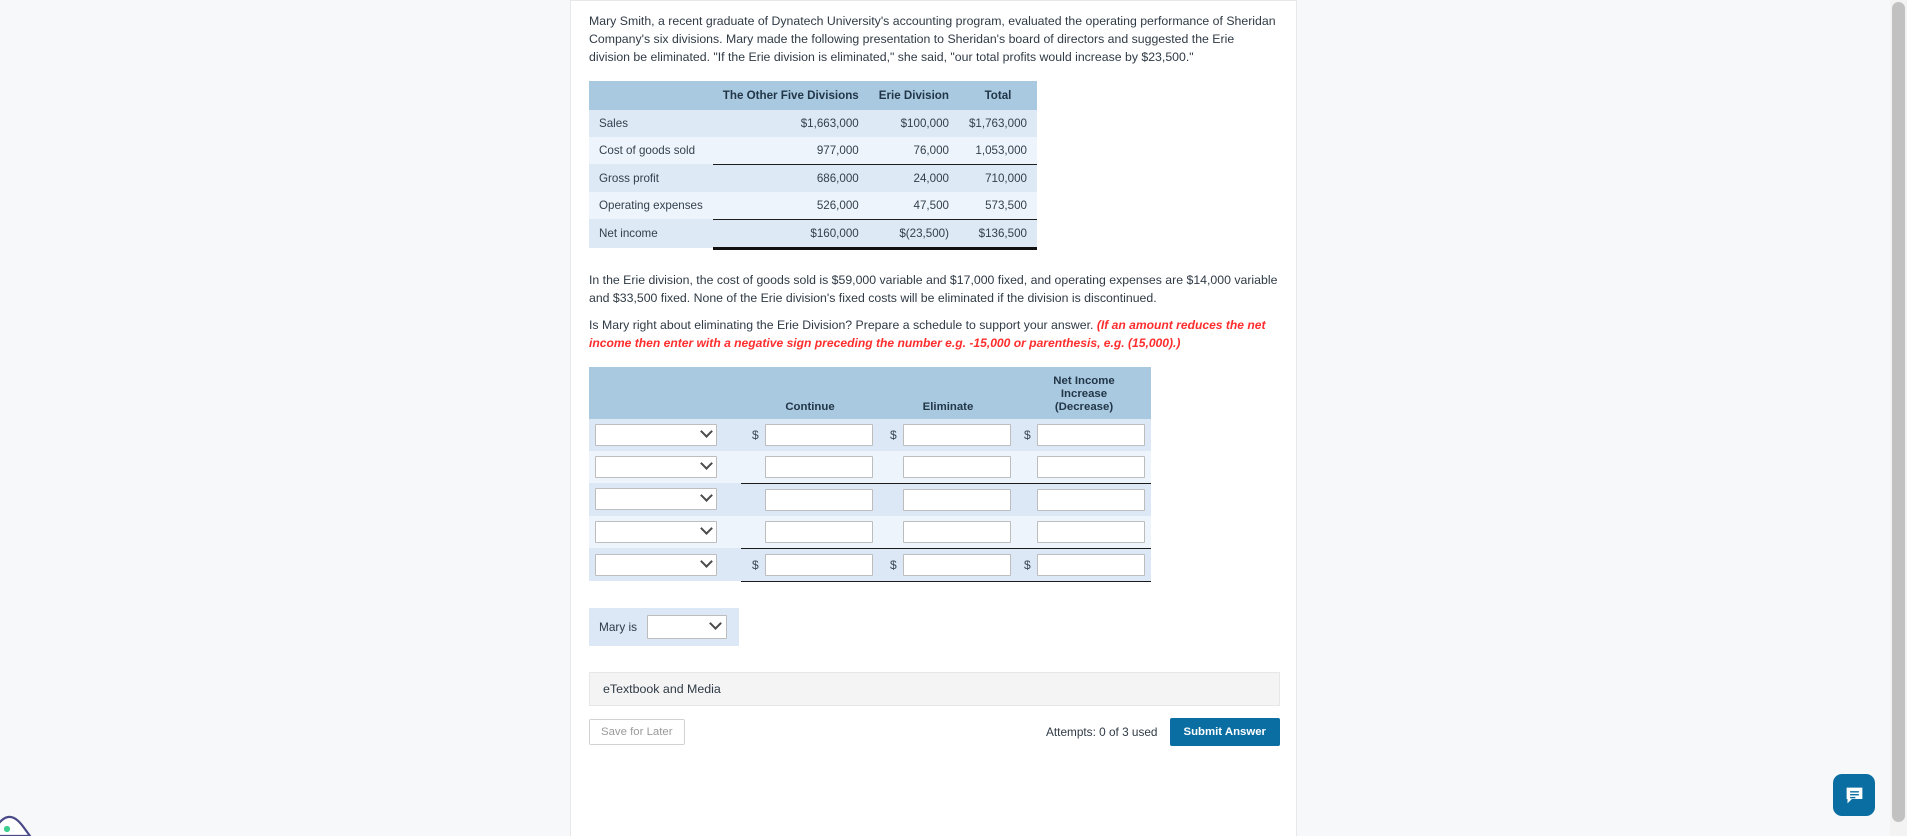 The width and height of the screenshot is (1907, 836). I want to click on submit-answer-button: Submit Answer, so click(1224, 731).